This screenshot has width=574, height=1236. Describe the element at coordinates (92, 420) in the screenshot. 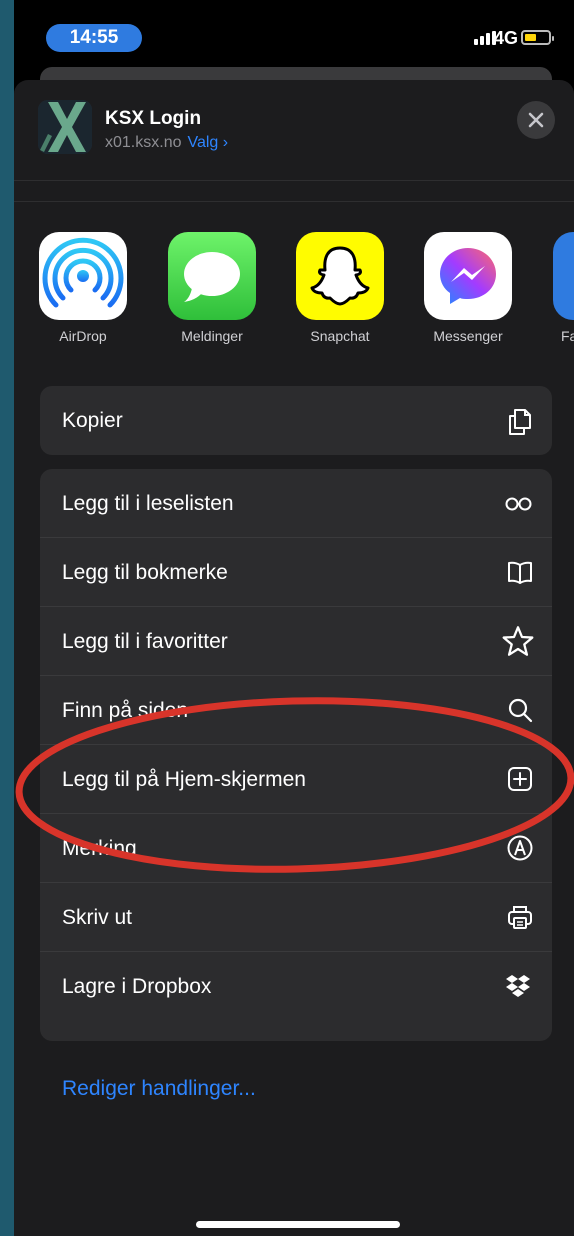

I see `action-label: Kopier` at that location.